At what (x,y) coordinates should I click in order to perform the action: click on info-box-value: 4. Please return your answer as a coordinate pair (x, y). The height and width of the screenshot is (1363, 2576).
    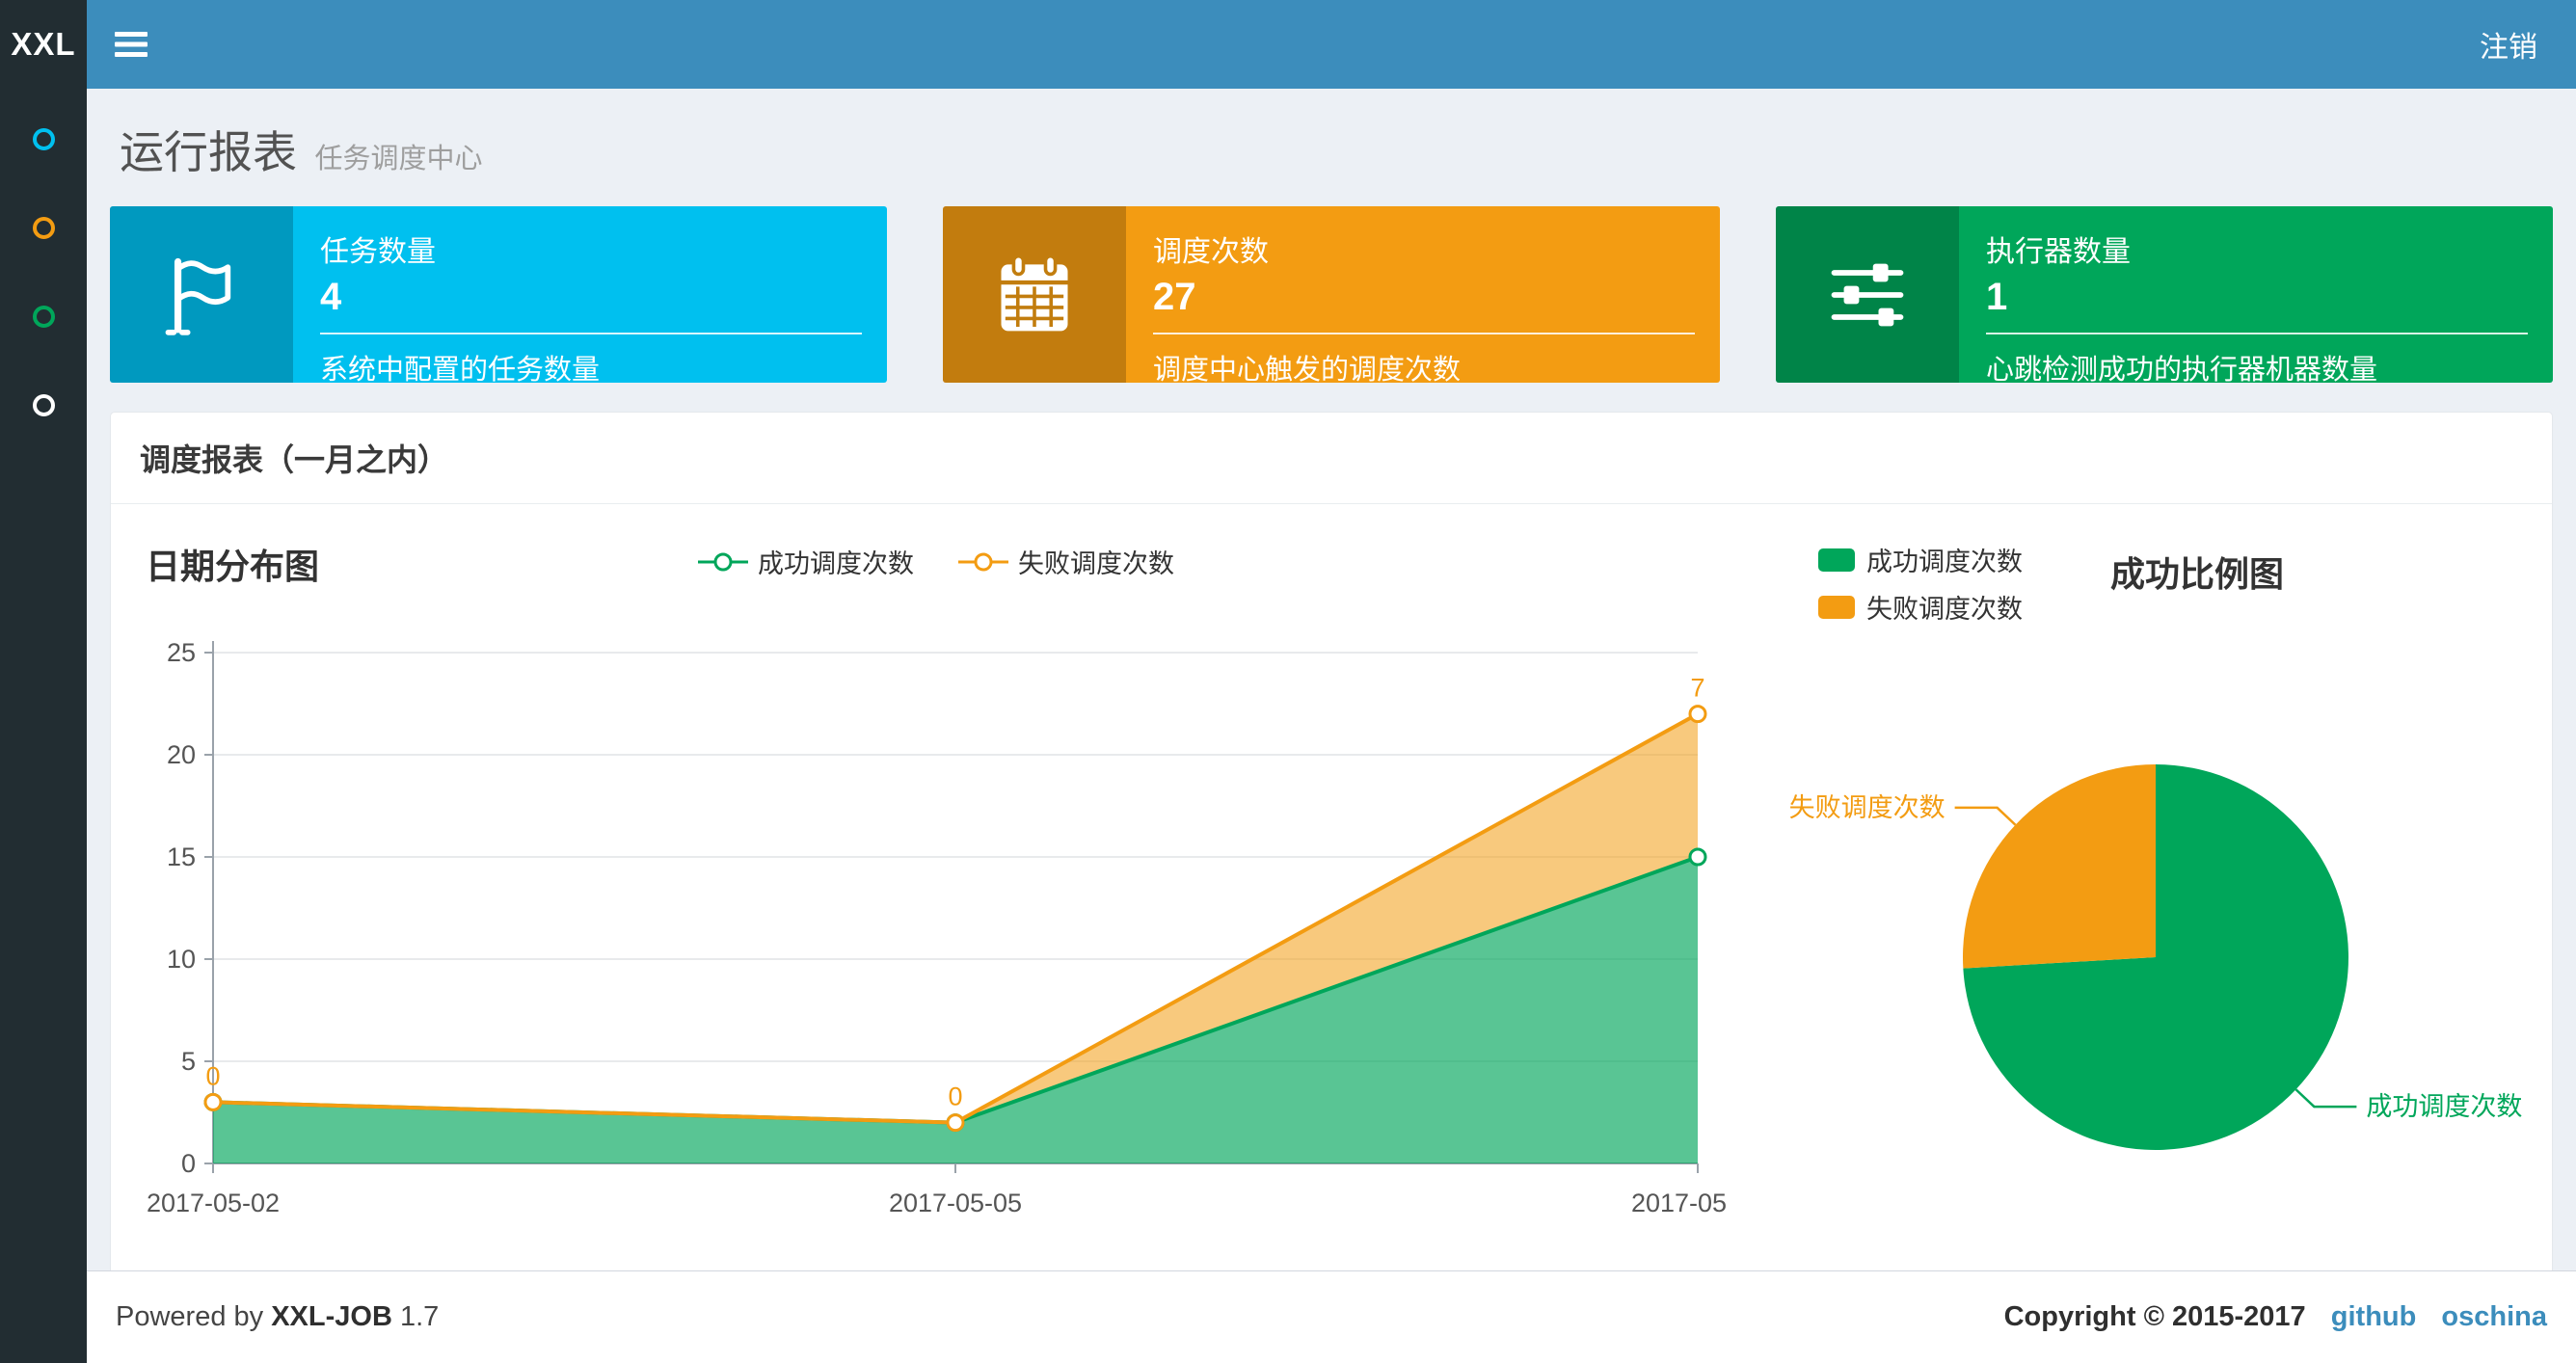
    Looking at the image, I should click on (331, 297).